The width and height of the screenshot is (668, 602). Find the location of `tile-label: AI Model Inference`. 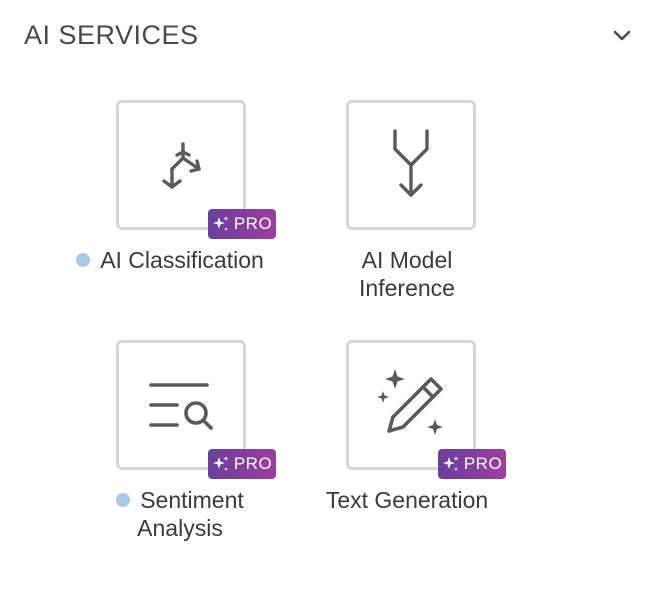

tile-label: AI Model Inference is located at coordinates (407, 274).